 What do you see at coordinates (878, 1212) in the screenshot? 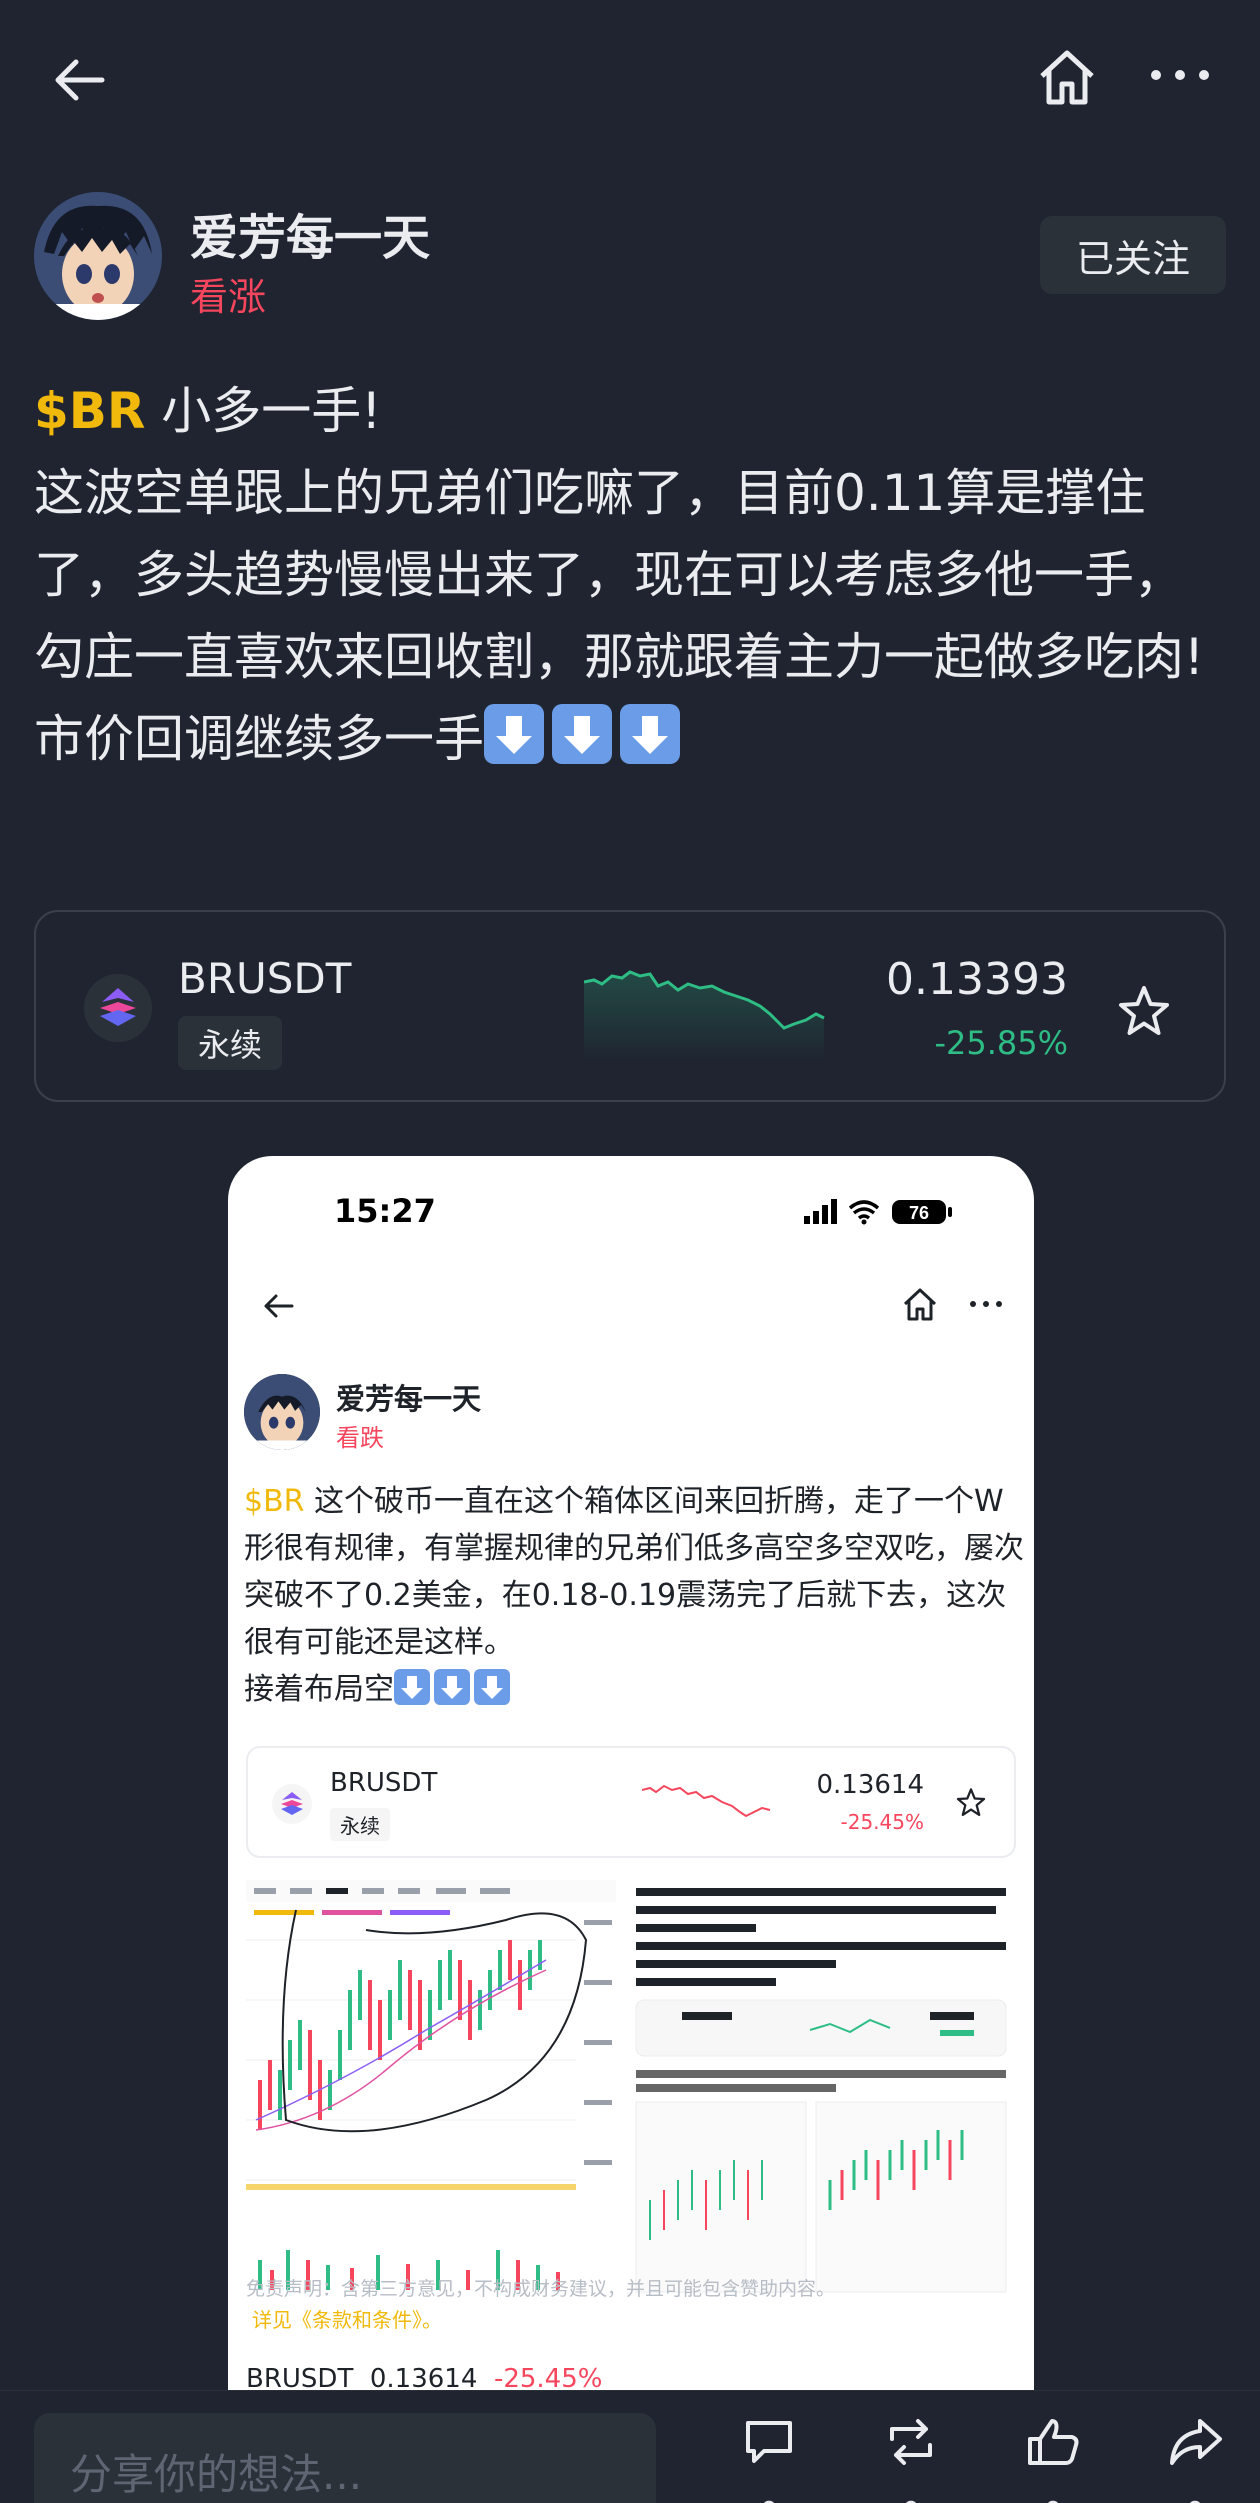
I see `status-icons: 76` at bounding box center [878, 1212].